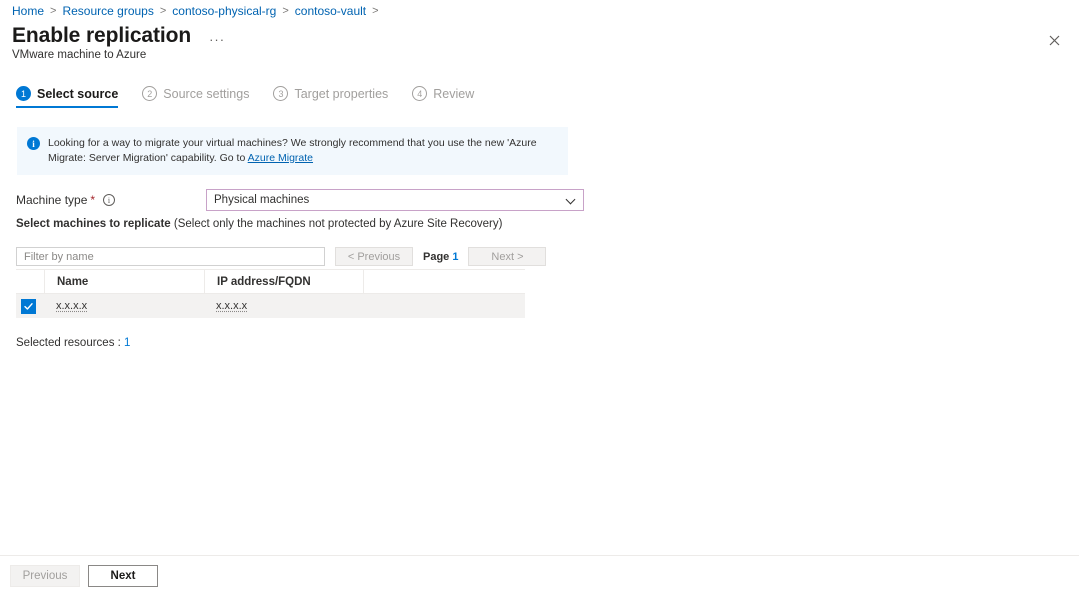  I want to click on step-number-badge: 4, so click(420, 93).